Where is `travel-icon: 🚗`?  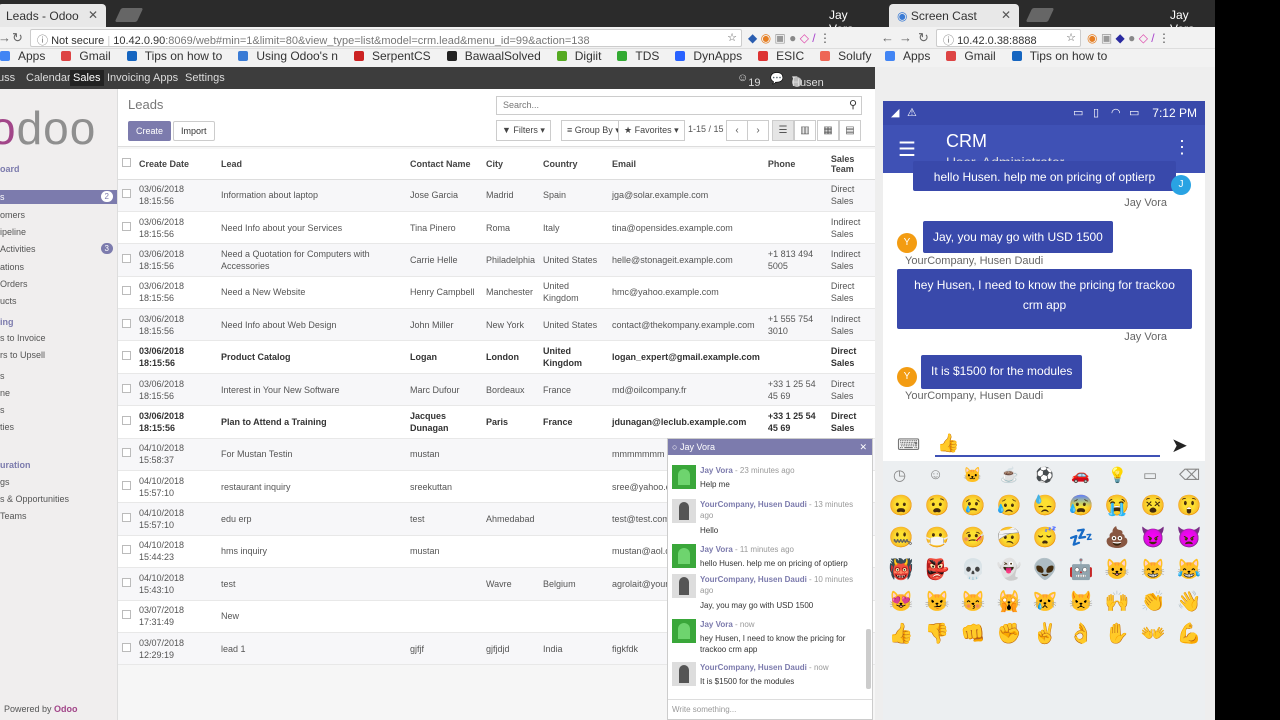 travel-icon: 🚗 is located at coordinates (1080, 475).